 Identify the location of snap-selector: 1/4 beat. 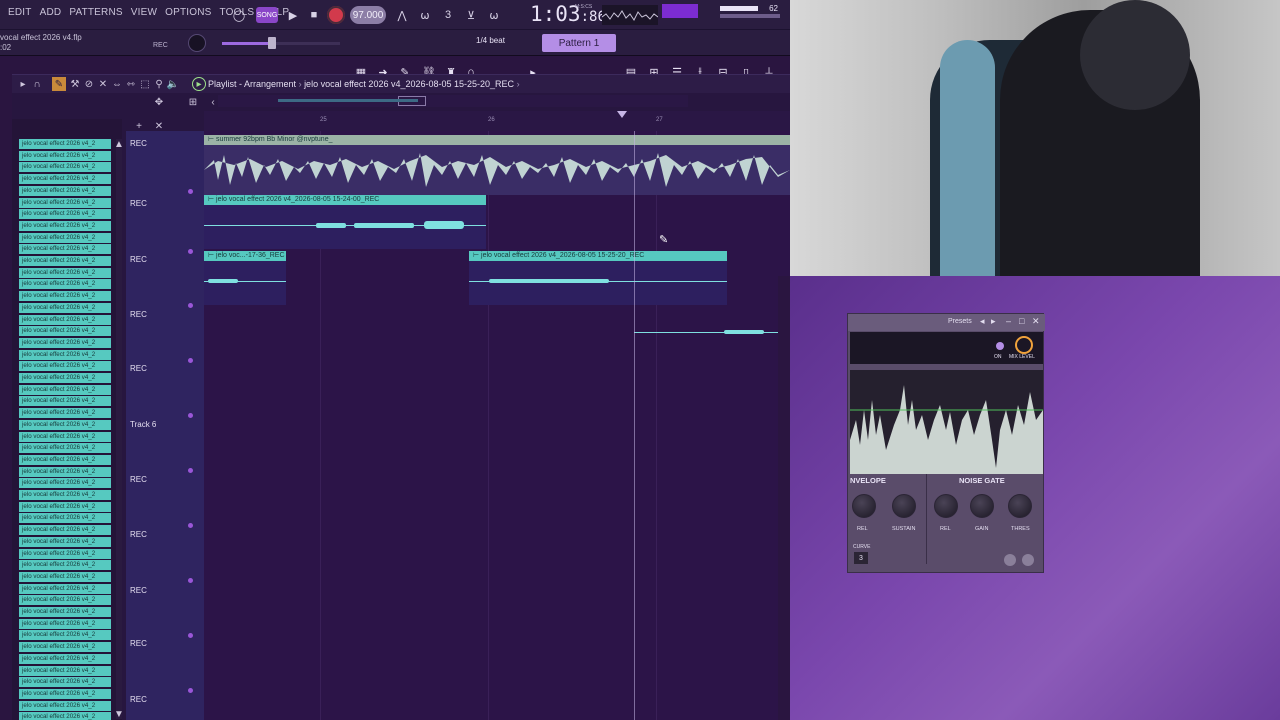
(490, 40).